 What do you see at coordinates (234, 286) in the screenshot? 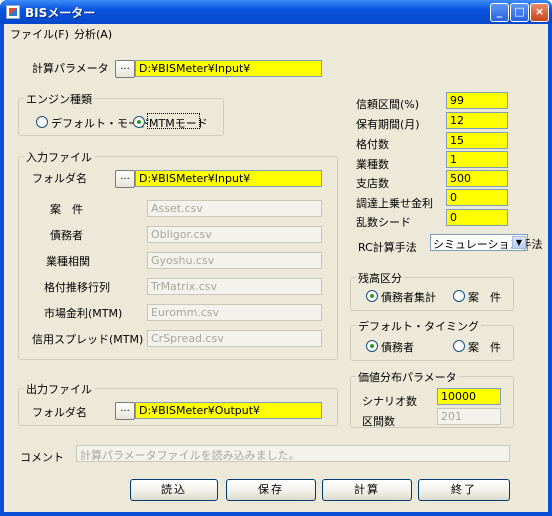
I see `transition-matrix-file-field: TrMatrix.csv` at bounding box center [234, 286].